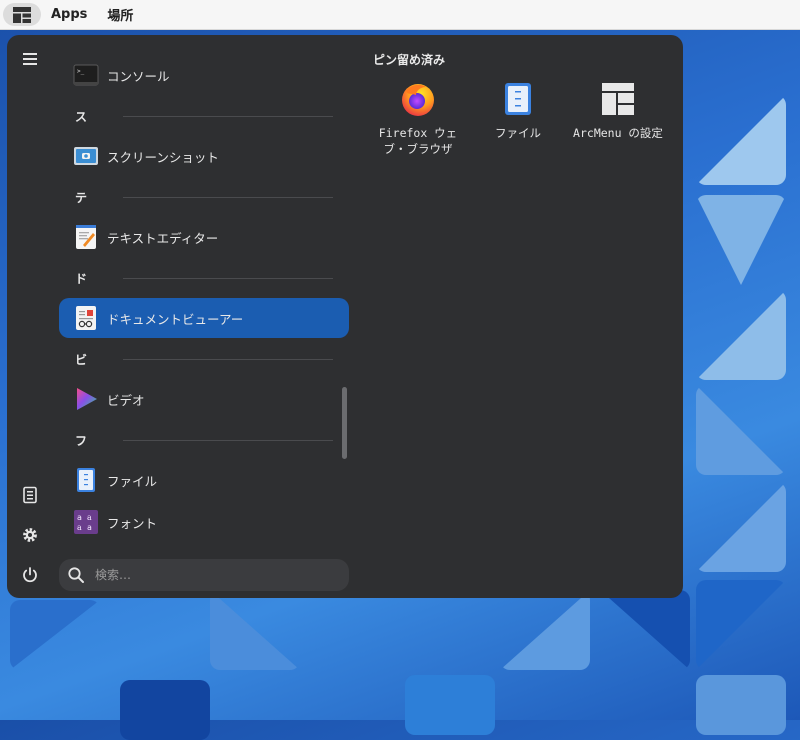 Image resolution: width=800 pixels, height=740 pixels. What do you see at coordinates (204, 522) in the screenshot?
I see `app-item-fonts: a a a a フォント` at bounding box center [204, 522].